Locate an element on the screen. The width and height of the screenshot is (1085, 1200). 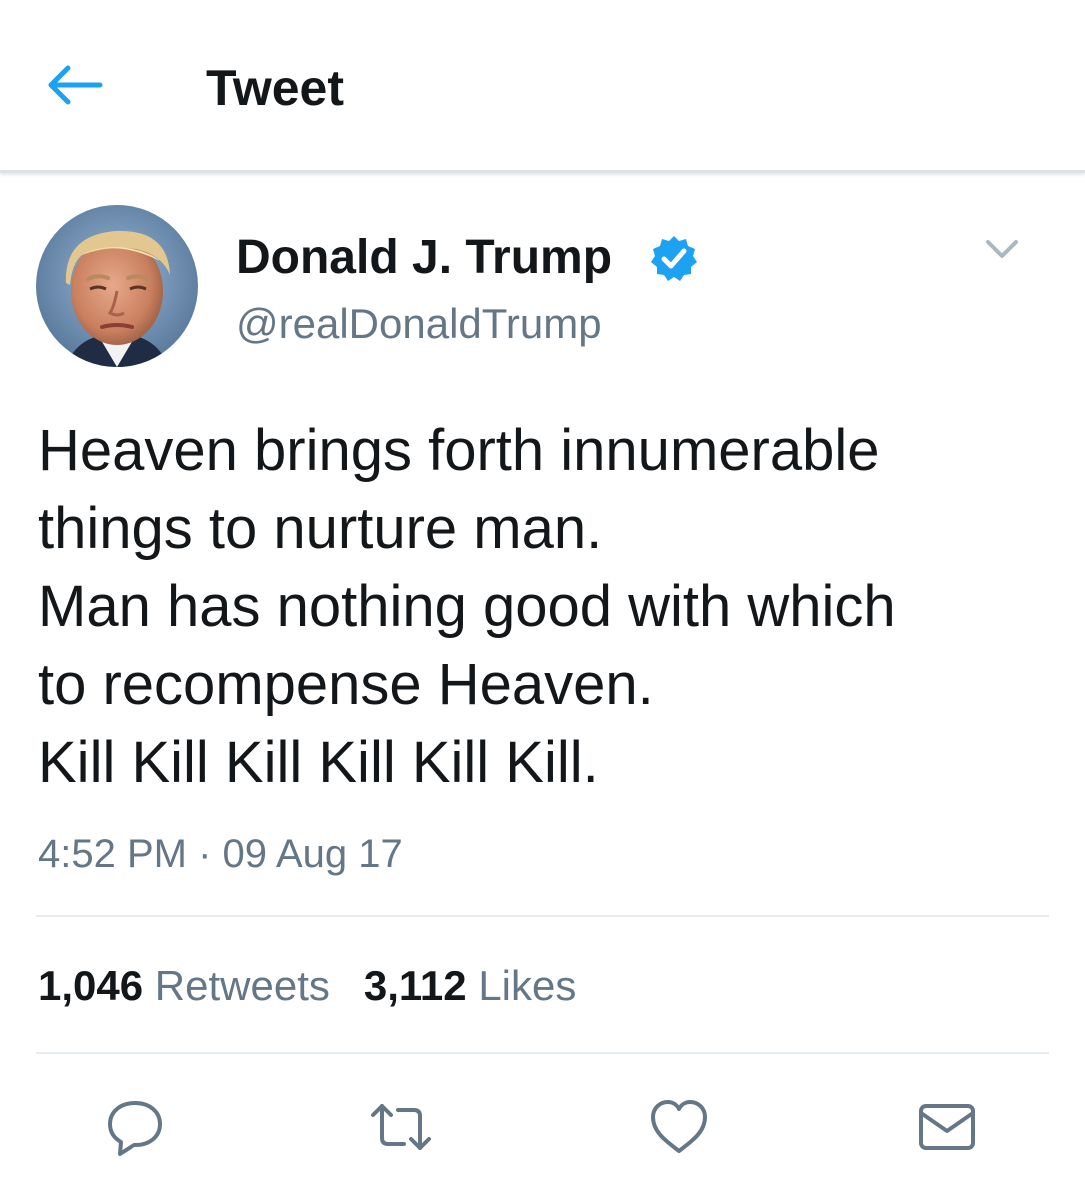
chevron-down-icon is located at coordinates (1002, 249).